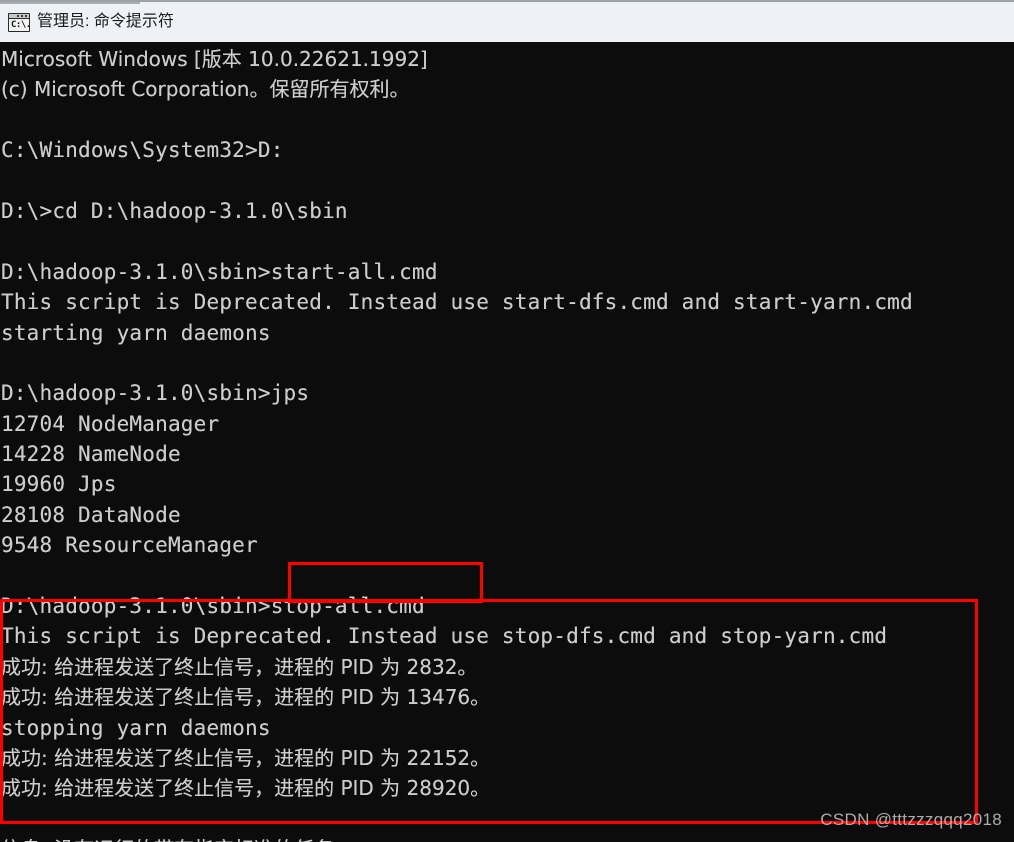  What do you see at coordinates (213, 606) in the screenshot?
I see `console-line: D:\hadoop-3.1.0\sbin>stop-all.cmd` at bounding box center [213, 606].